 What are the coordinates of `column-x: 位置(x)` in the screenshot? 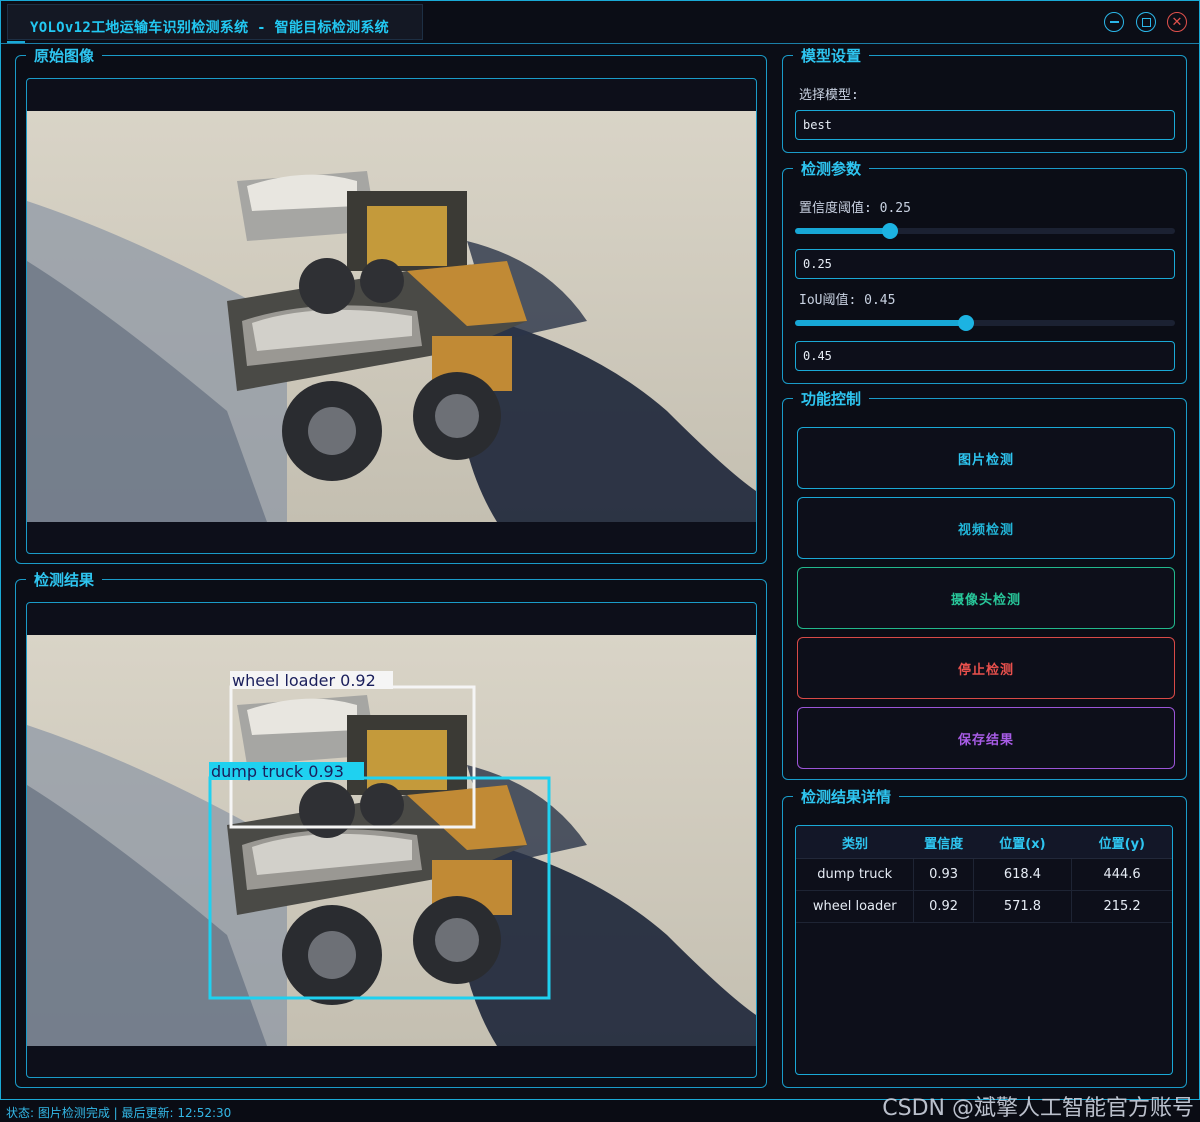 It's located at (1022, 842).